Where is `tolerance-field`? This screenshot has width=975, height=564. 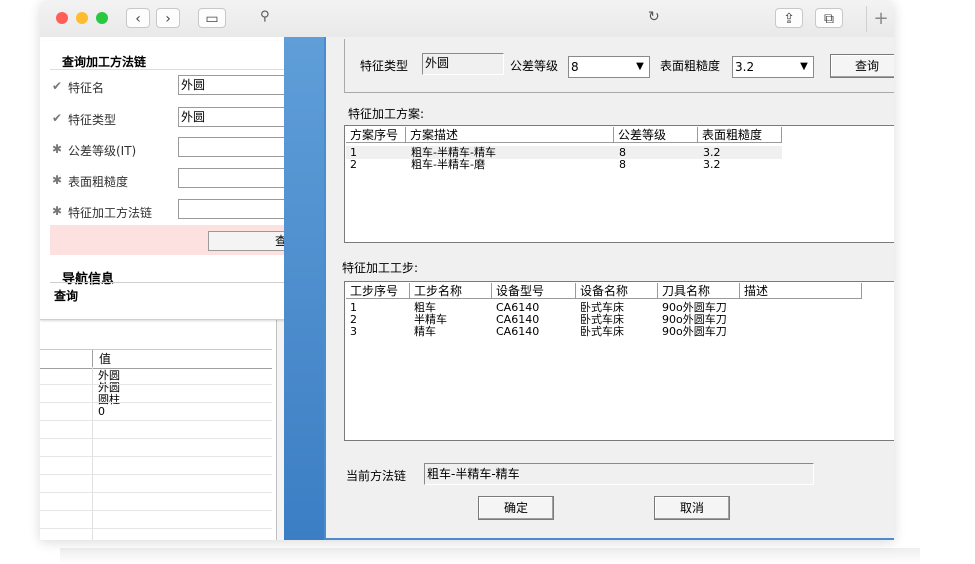 tolerance-field is located at coordinates (233, 147).